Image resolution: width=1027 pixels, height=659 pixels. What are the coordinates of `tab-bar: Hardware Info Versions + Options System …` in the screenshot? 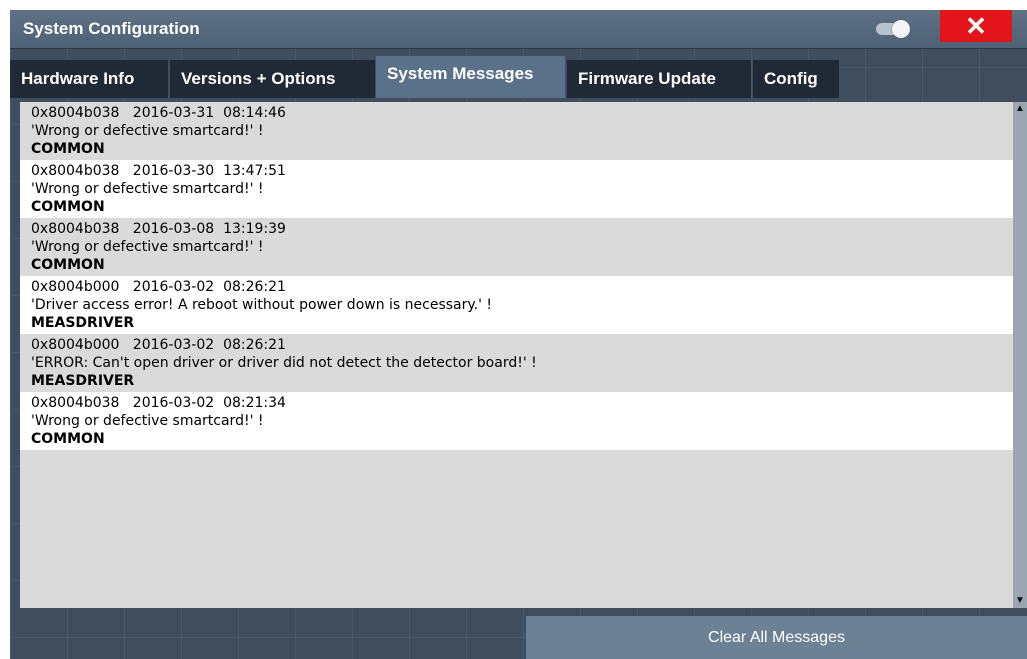 It's located at (518, 77).